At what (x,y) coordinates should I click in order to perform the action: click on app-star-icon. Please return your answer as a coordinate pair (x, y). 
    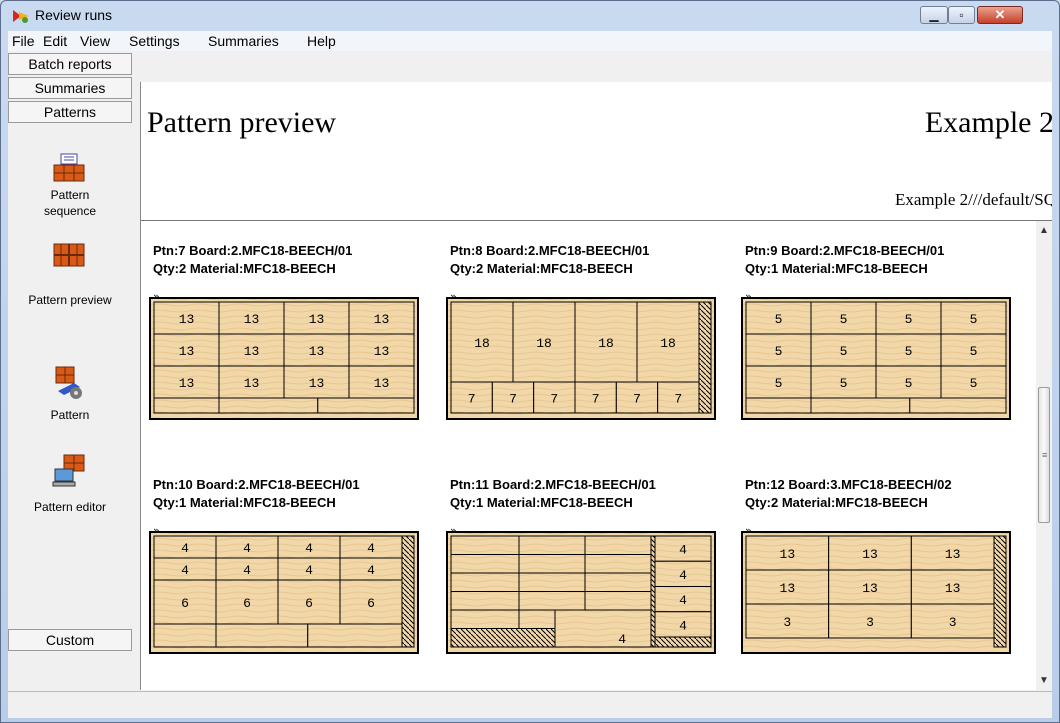
    Looking at the image, I should click on (21, 16).